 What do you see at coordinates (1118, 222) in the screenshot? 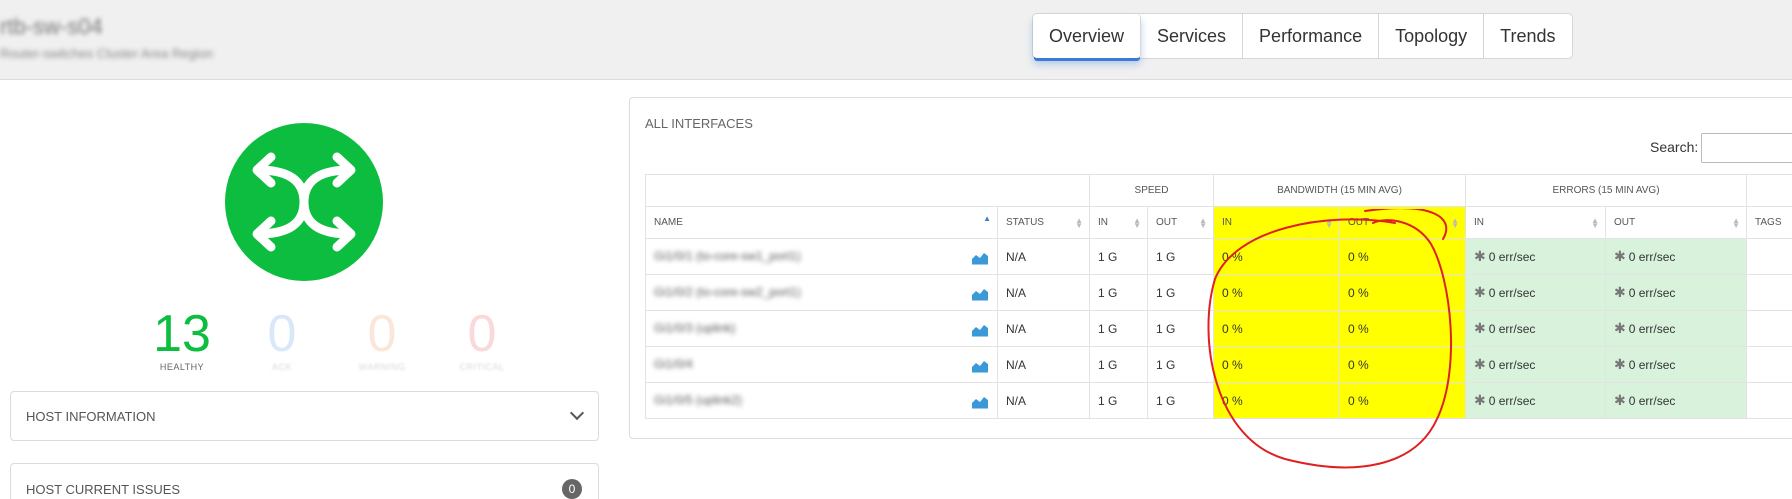
I see `col-speed-in: IN ▲ ▼` at bounding box center [1118, 222].